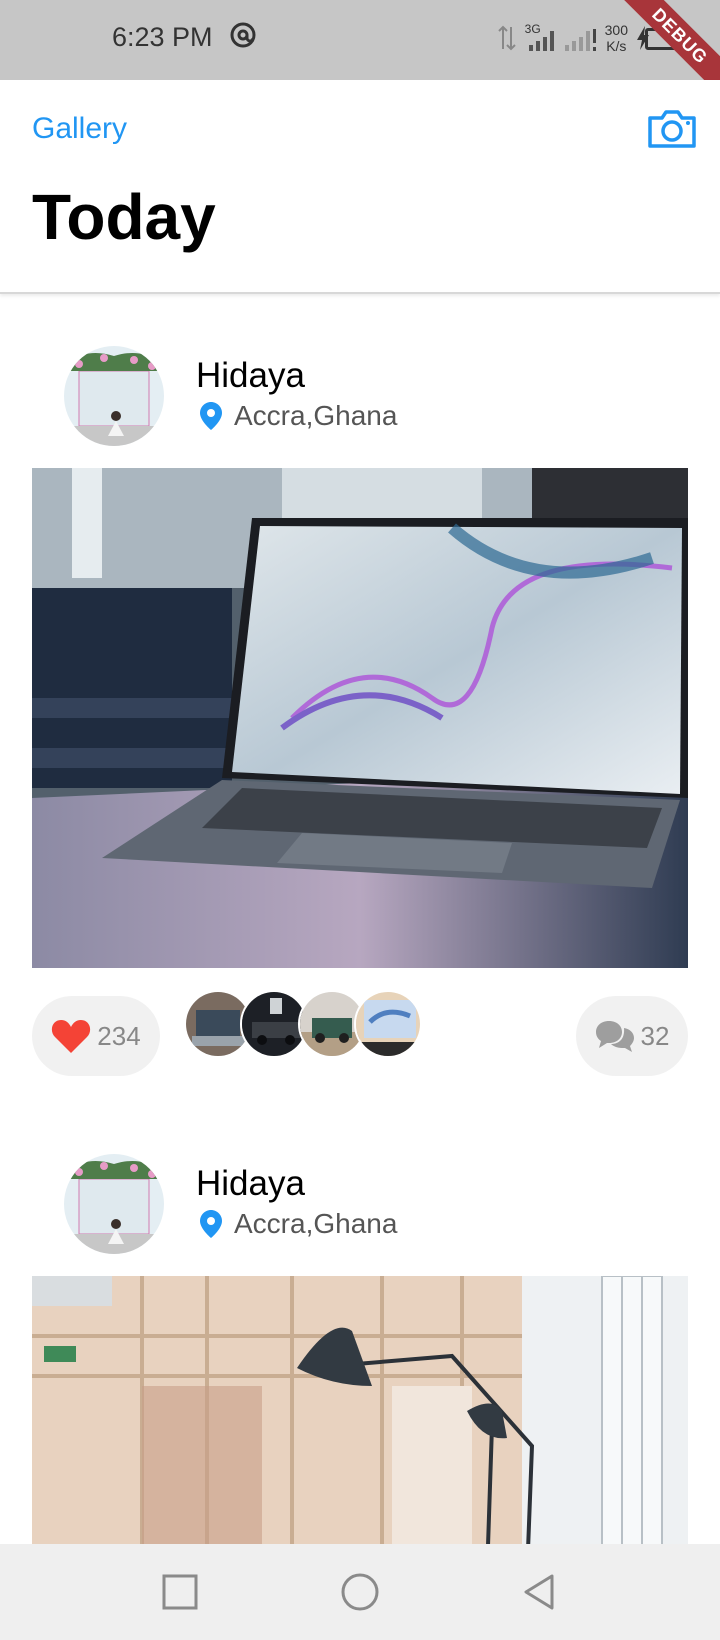  I want to click on square-icon, so click(180, 1592).